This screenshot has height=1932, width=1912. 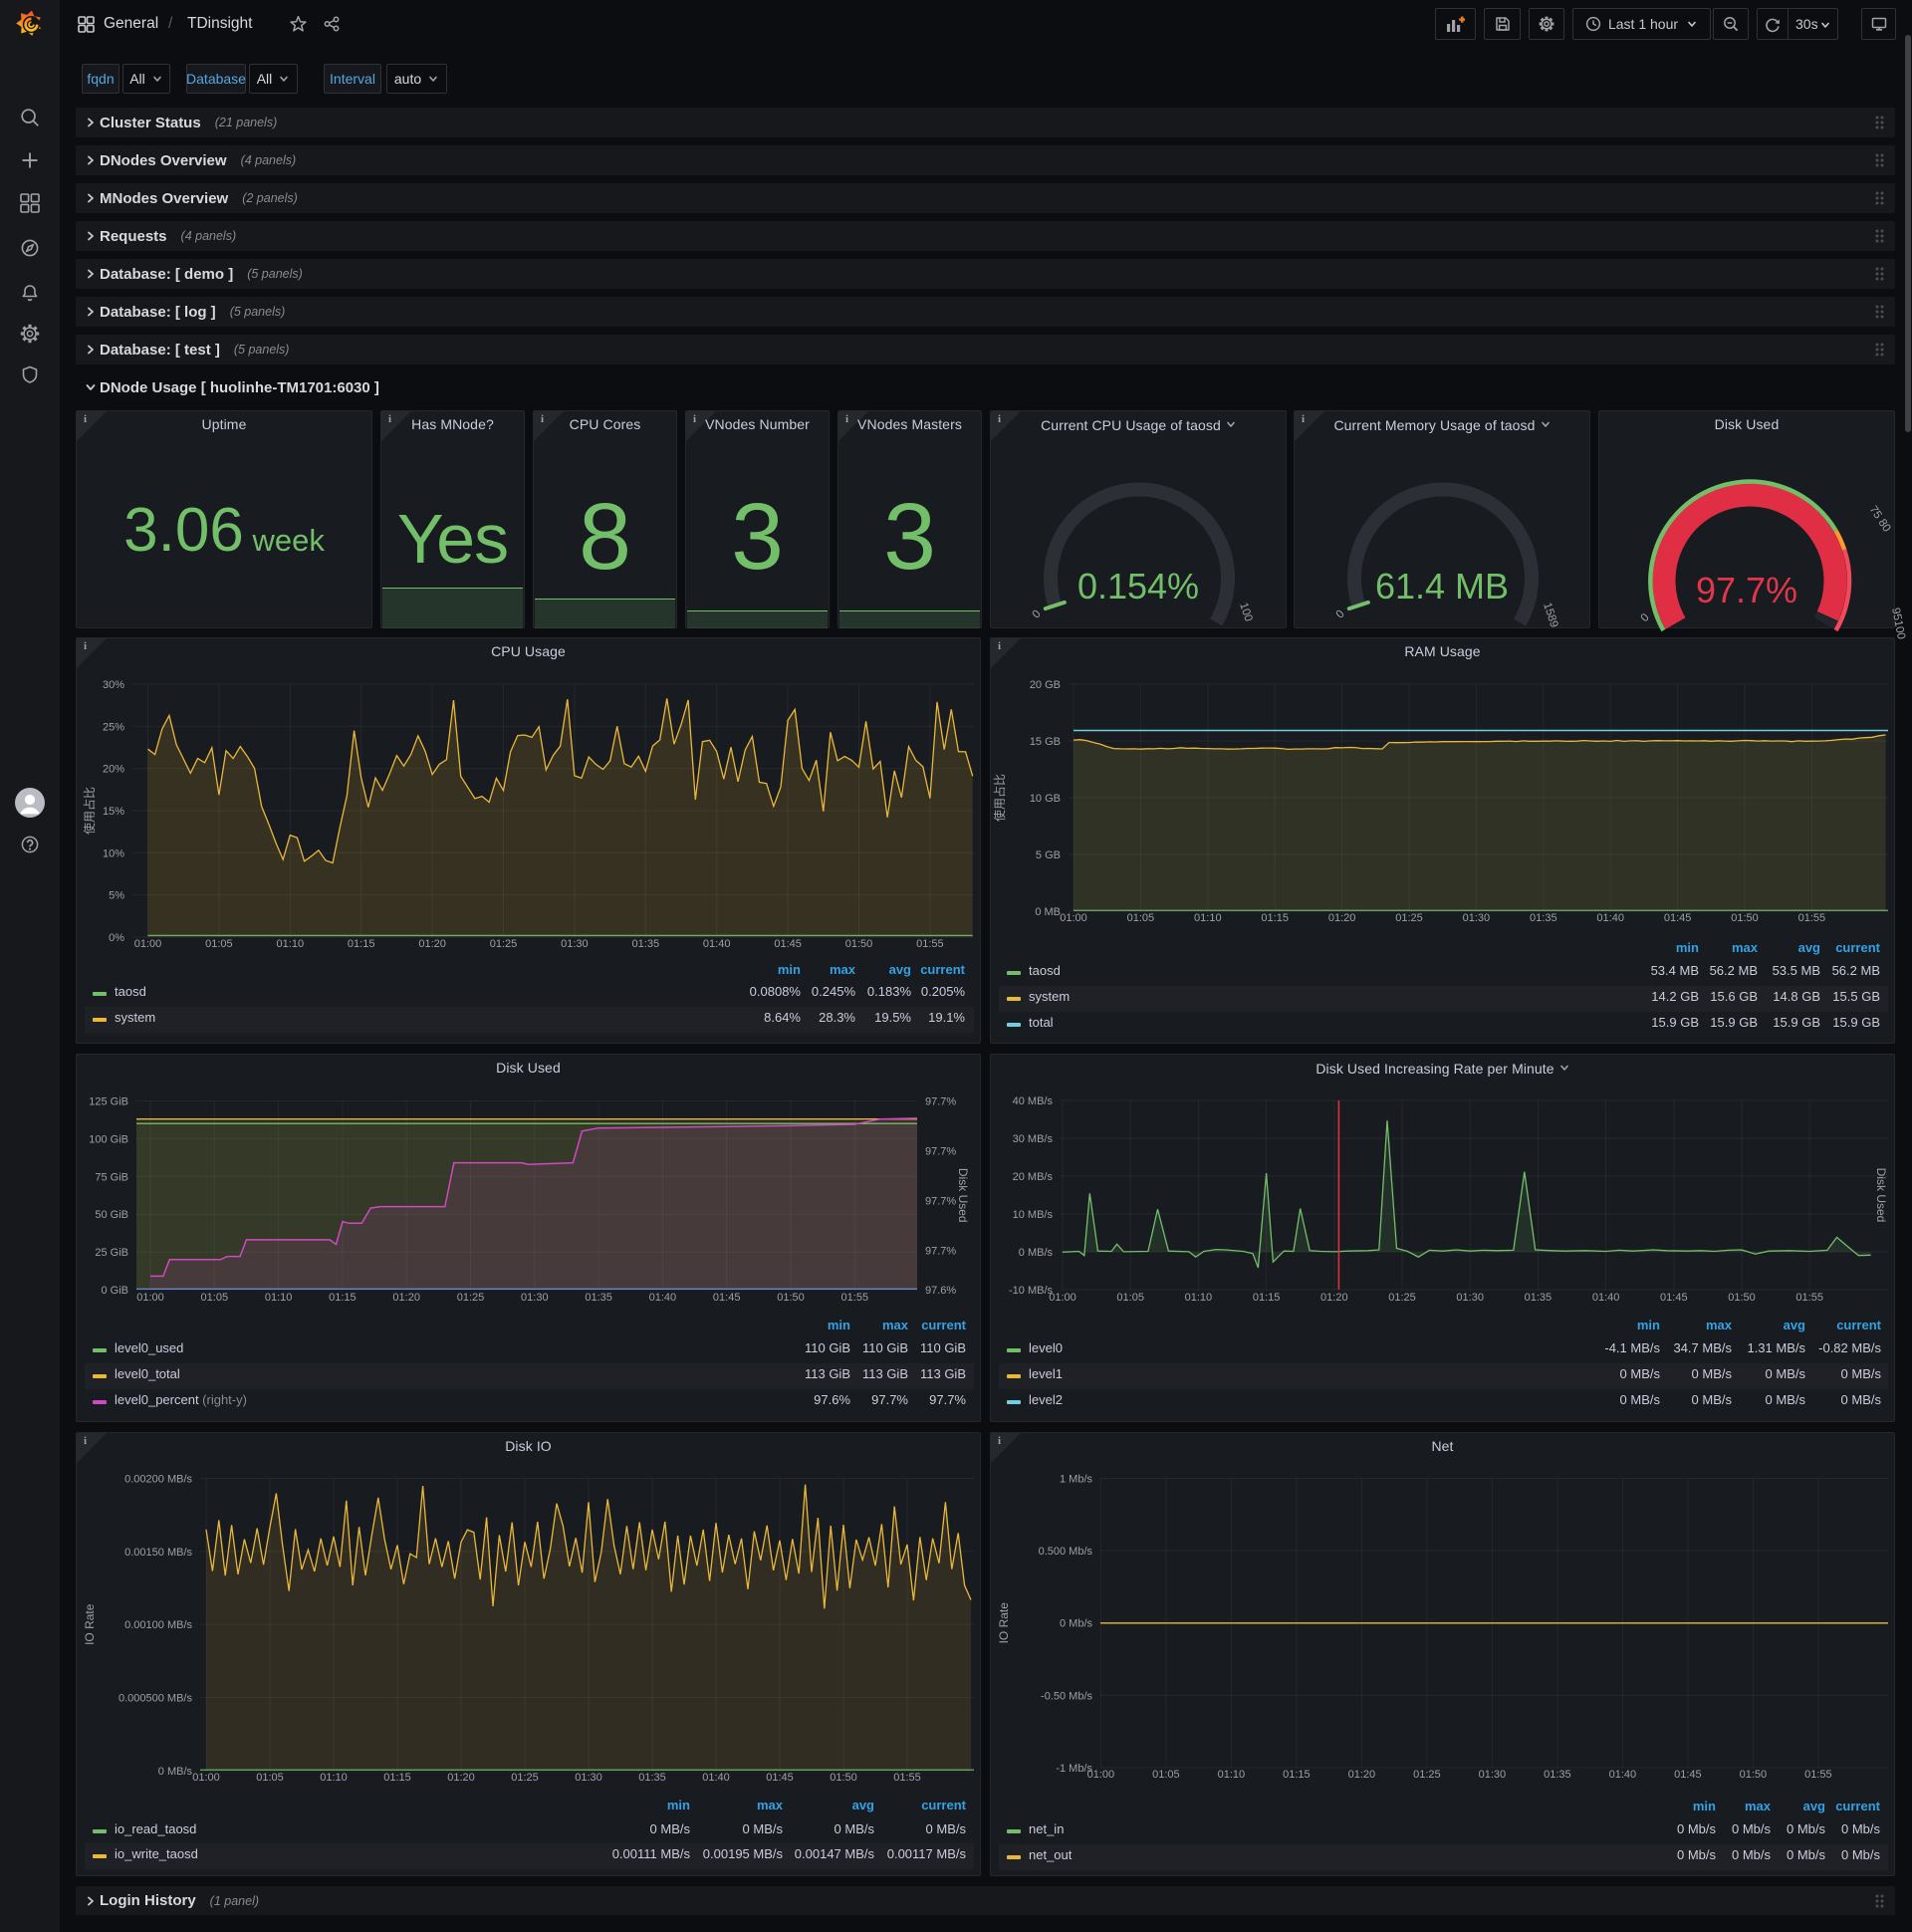 What do you see at coordinates (1880, 520) in the screenshot?
I see `svg-text: 75 80` at bounding box center [1880, 520].